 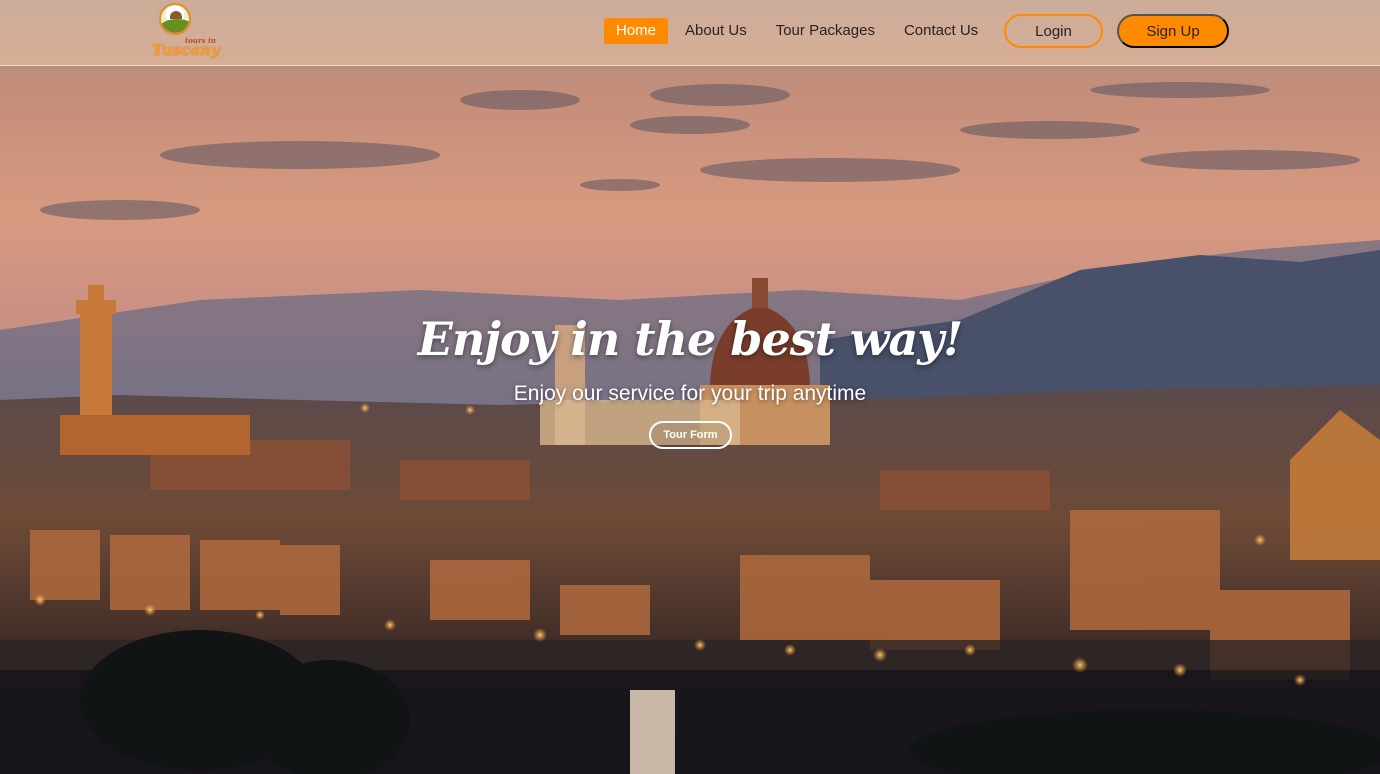 I want to click on logo-wordmark: Tuscany, so click(x=186, y=50).